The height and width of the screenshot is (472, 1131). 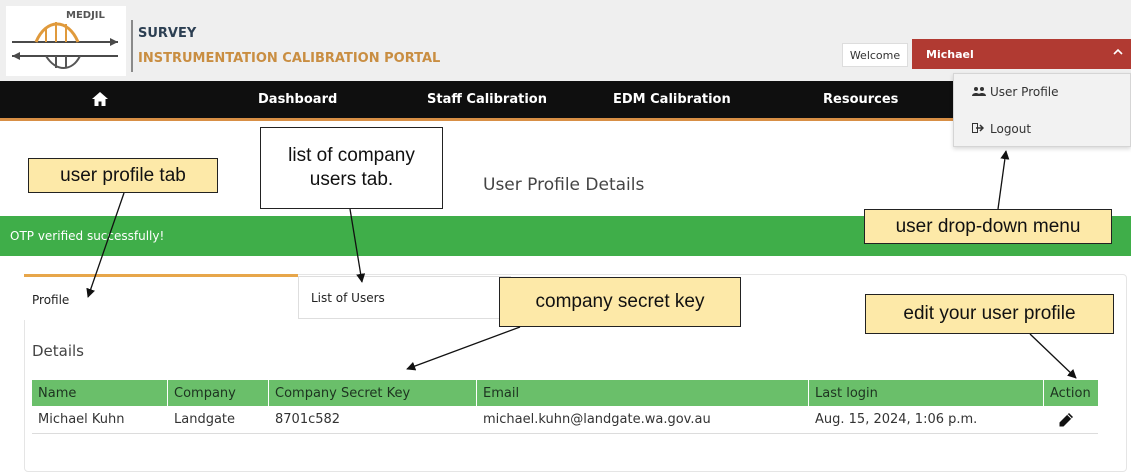 What do you see at coordinates (1003, 180) in the screenshot?
I see `arrow-to-user-dropdown` at bounding box center [1003, 180].